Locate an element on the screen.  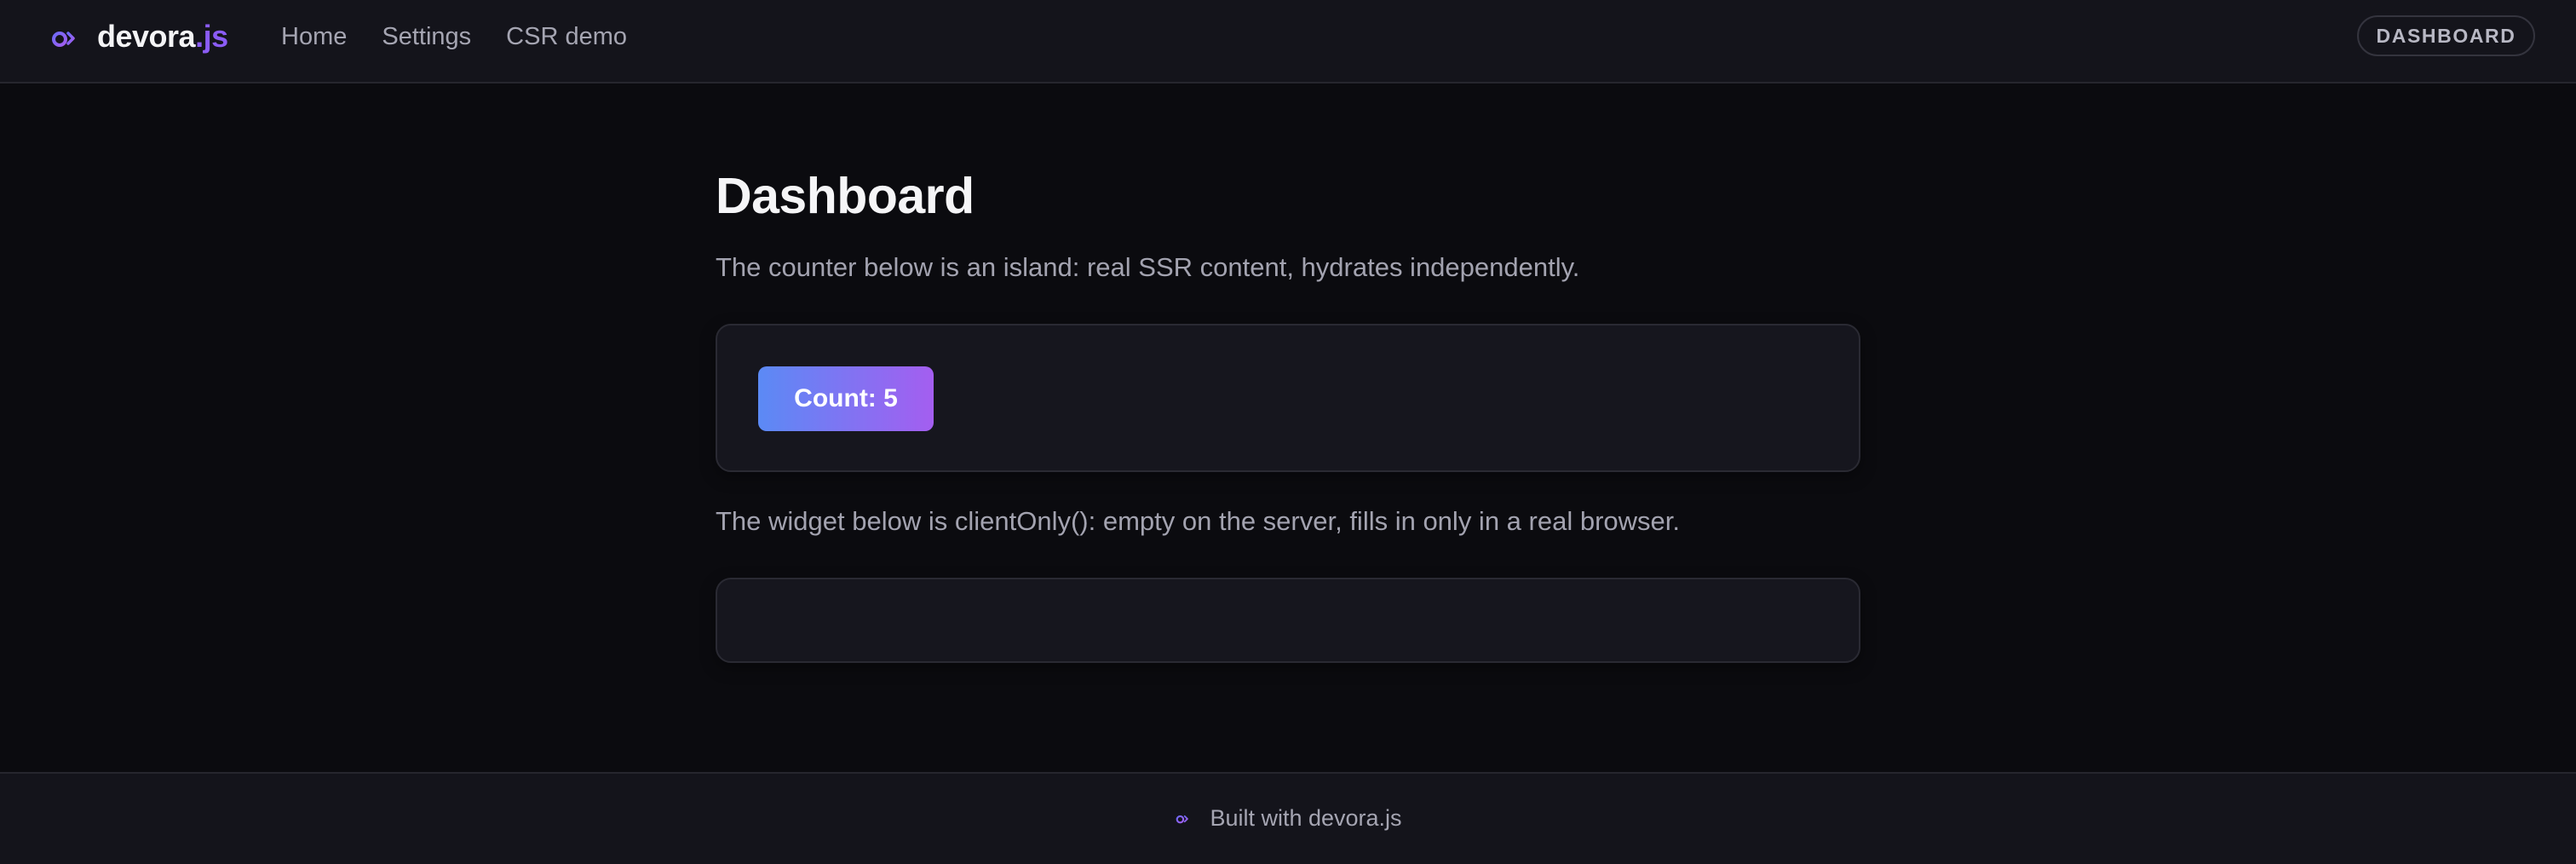
page-title: Dashboard is located at coordinates (845, 196).